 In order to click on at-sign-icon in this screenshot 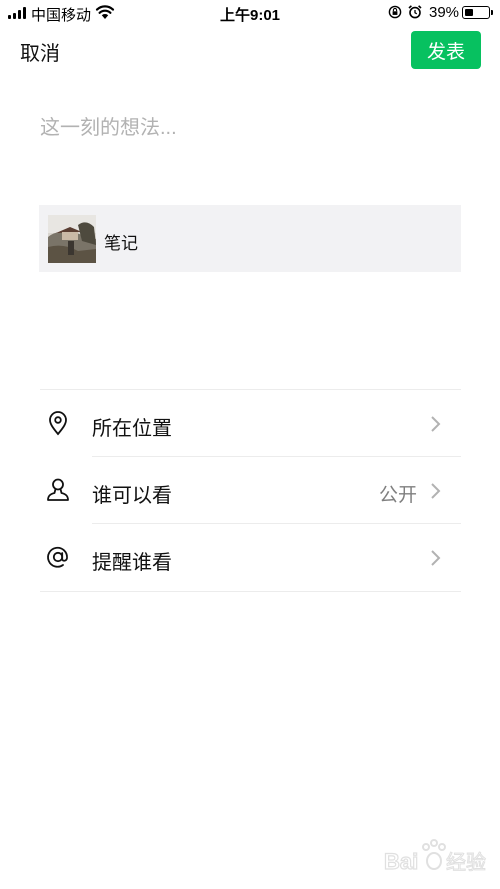, I will do `click(57, 557)`.